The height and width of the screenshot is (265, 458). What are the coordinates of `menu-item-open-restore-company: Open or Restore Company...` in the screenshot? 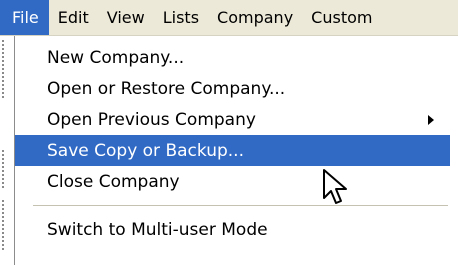 It's located at (236, 88).